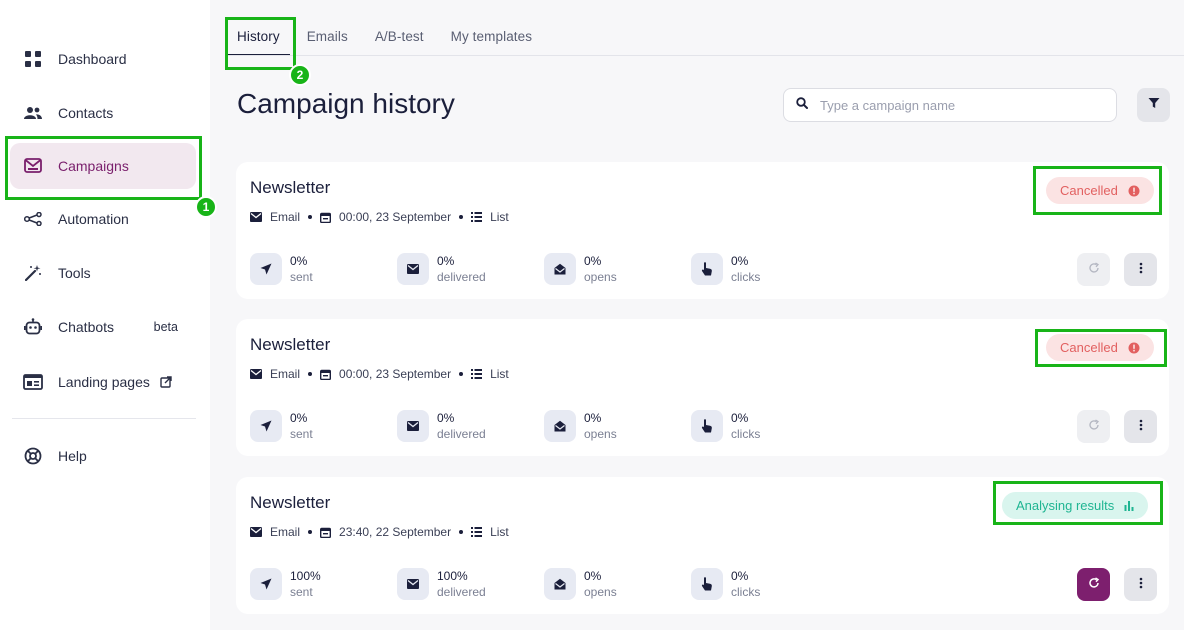 Image resolution: width=1184 pixels, height=630 pixels. I want to click on sidebar-item-label: Landing pages, so click(104, 382).